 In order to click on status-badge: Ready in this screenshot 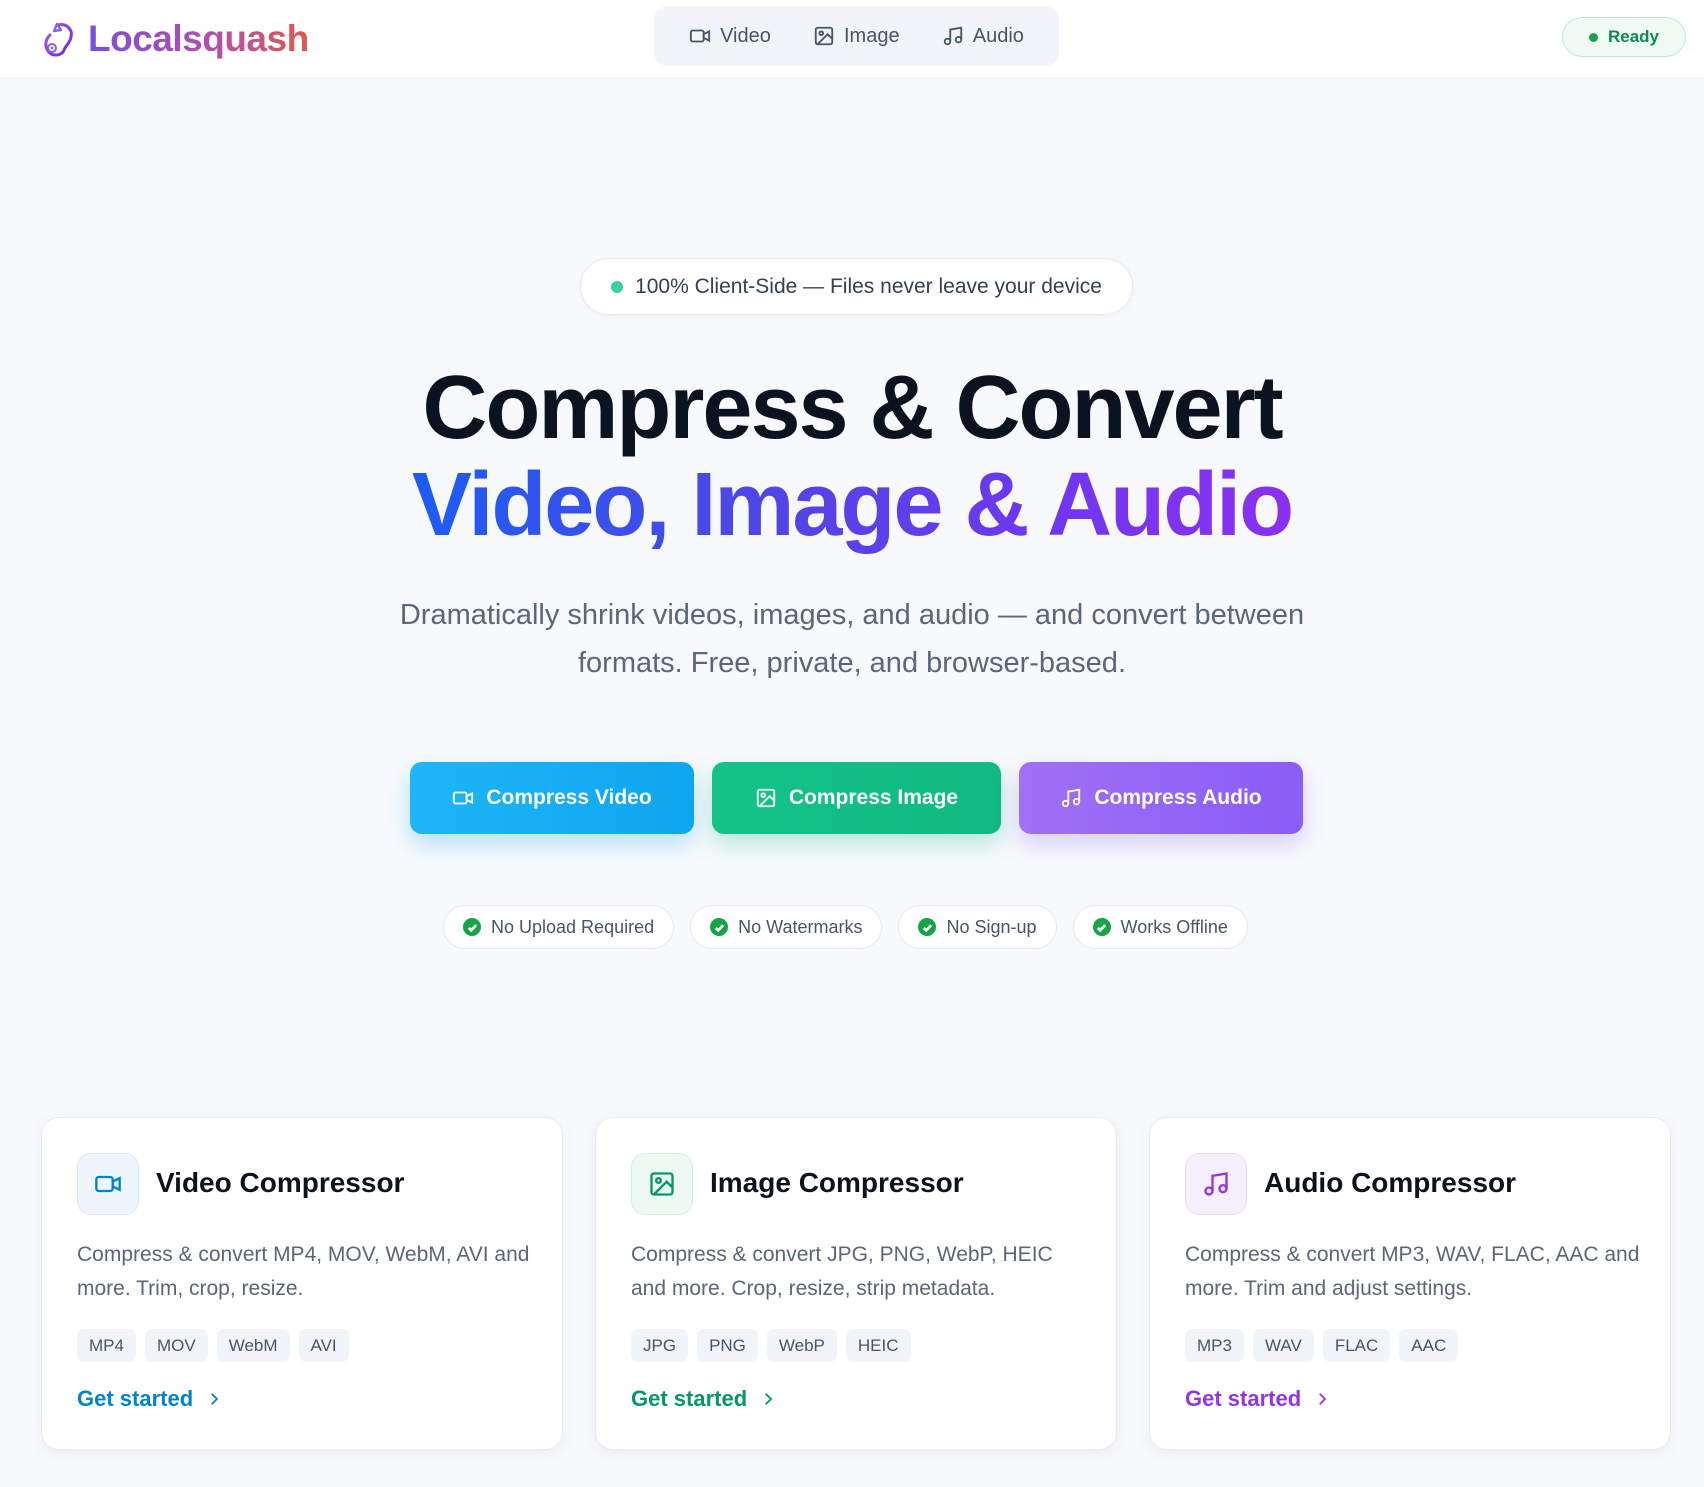, I will do `click(1624, 37)`.